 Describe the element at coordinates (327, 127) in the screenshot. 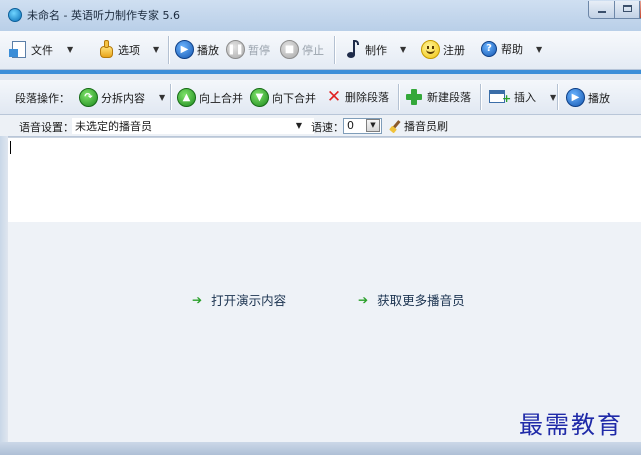

I see `speed-label: 语速：` at that location.